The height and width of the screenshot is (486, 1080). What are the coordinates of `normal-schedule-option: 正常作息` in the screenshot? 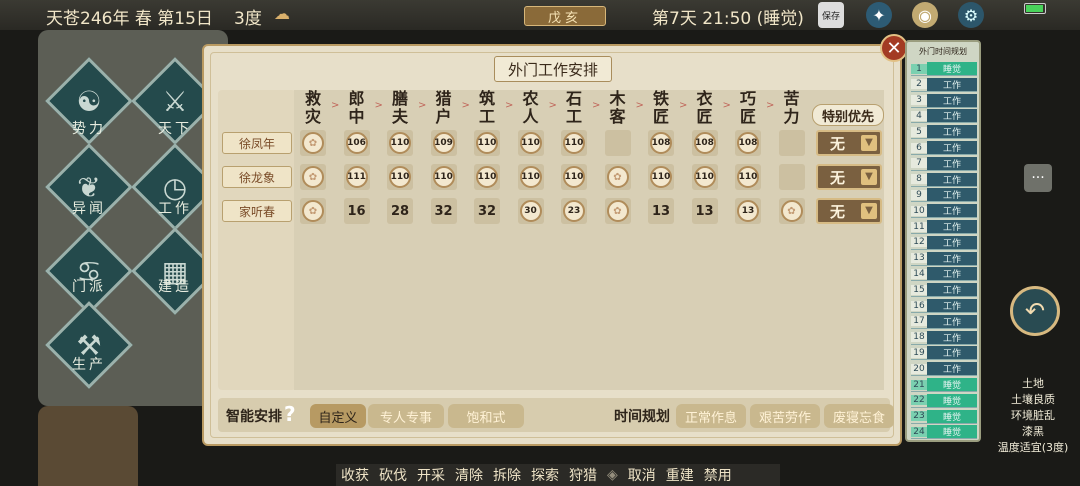 It's located at (711, 416).